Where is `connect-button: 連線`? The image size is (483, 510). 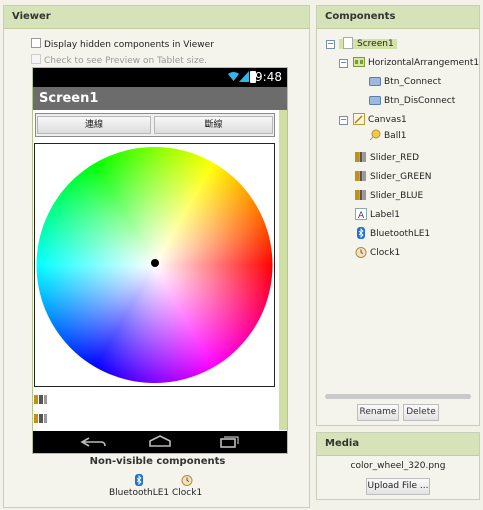 connect-button: 連線 is located at coordinates (94, 125).